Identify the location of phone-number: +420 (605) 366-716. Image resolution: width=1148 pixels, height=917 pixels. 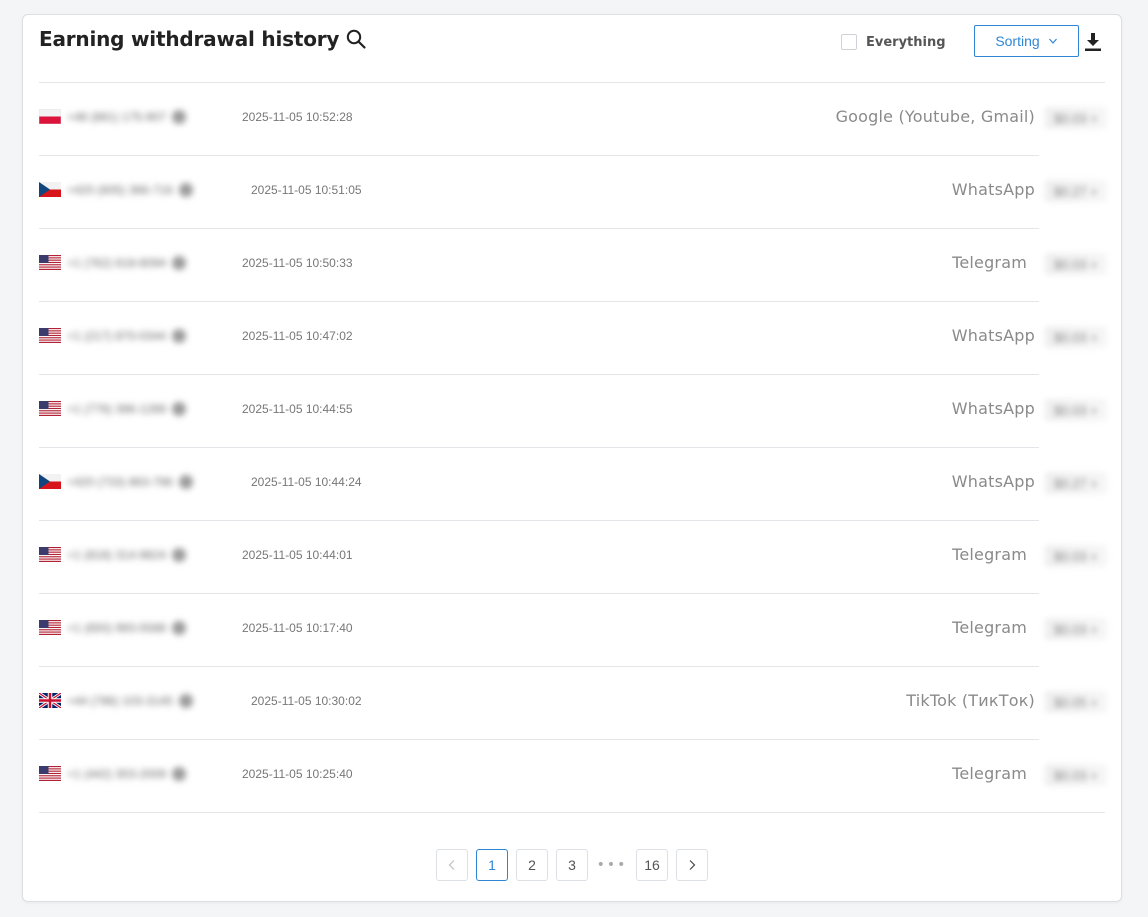
(152, 190).